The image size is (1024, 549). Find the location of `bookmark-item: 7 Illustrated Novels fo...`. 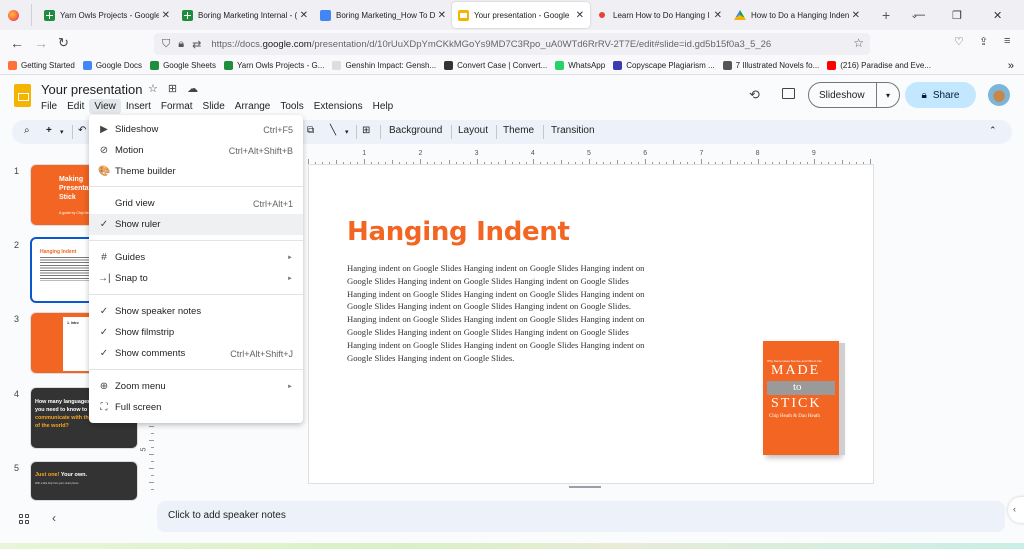

bookmark-item: 7 Illustrated Novels fo... is located at coordinates (770, 65).